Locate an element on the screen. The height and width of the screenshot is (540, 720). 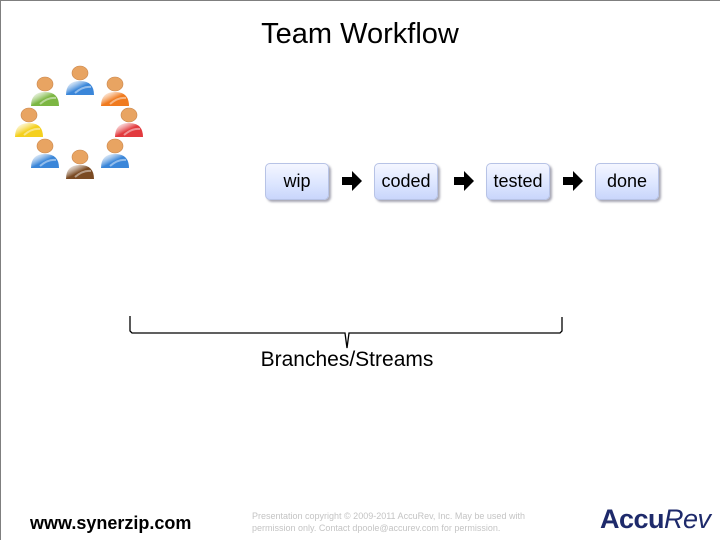
stage-tested: tested is located at coordinates (518, 181).